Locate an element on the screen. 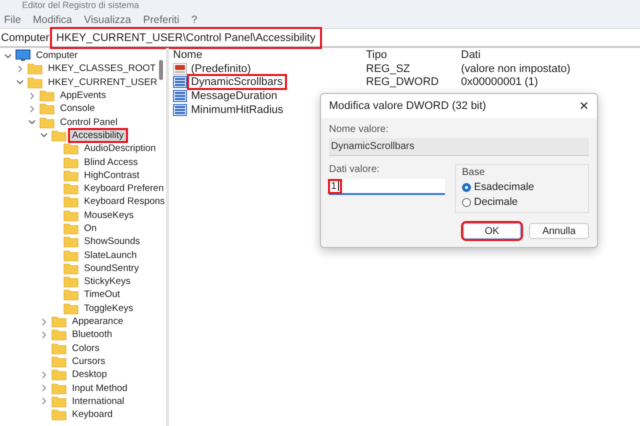 The width and height of the screenshot is (640, 426). dialog-title: Modifica valore DWORD (32 bit) is located at coordinates (407, 106).